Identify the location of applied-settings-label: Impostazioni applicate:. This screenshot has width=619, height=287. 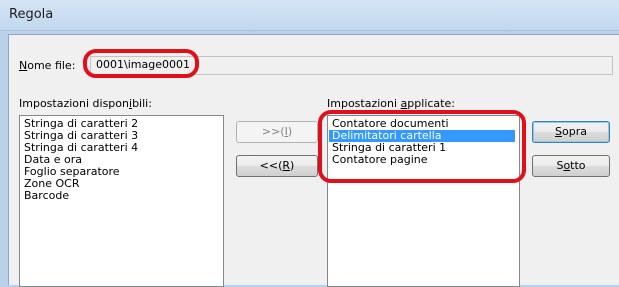
(391, 103).